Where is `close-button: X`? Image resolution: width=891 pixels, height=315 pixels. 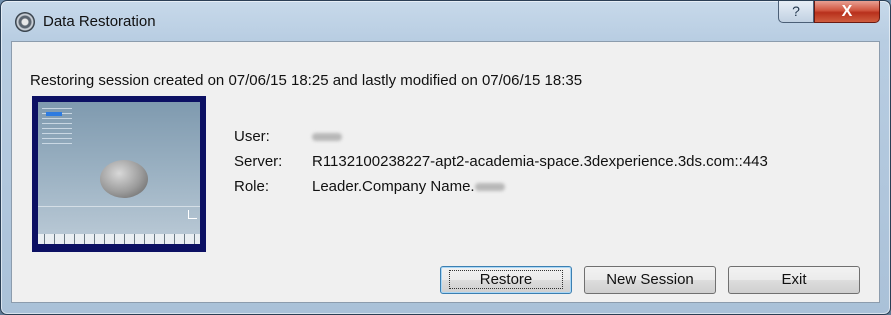 close-button: X is located at coordinates (847, 12).